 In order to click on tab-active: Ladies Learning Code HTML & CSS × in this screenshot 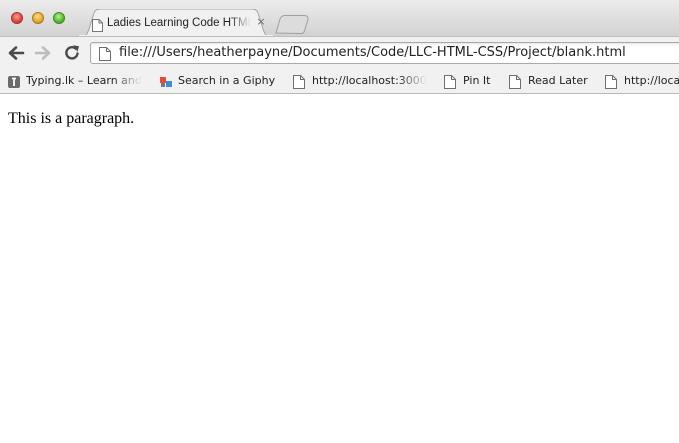, I will do `click(176, 23)`.